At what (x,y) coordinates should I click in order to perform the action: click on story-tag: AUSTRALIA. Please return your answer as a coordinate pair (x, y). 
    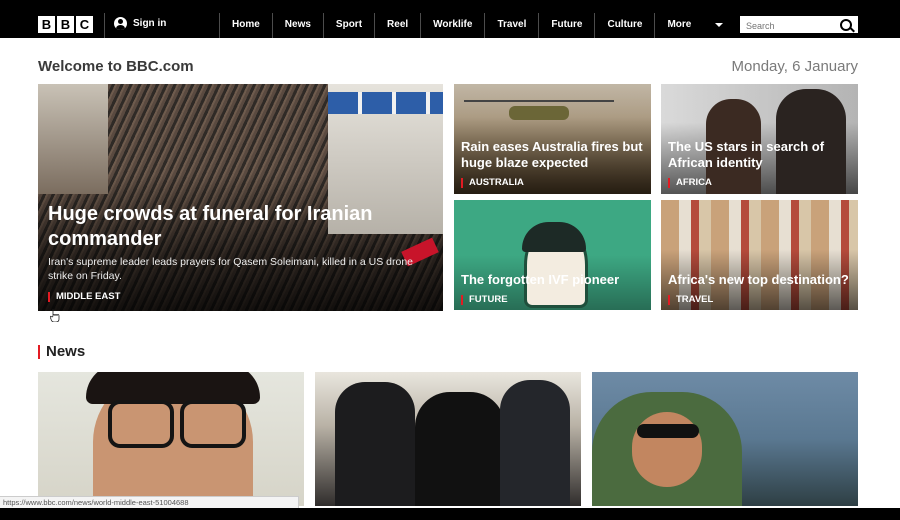
    Looking at the image, I should click on (492, 183).